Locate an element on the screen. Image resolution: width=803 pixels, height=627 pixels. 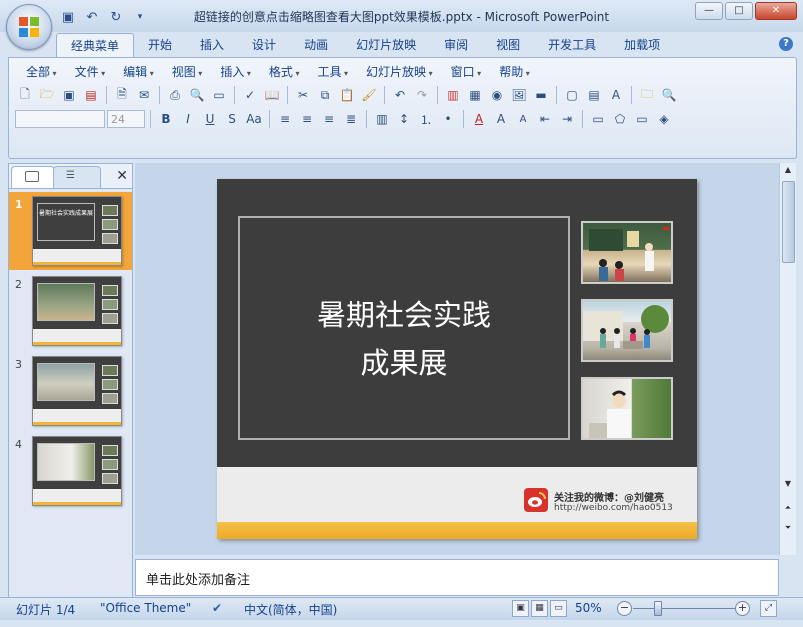
menu-file: 文件 is located at coordinates (90, 72).